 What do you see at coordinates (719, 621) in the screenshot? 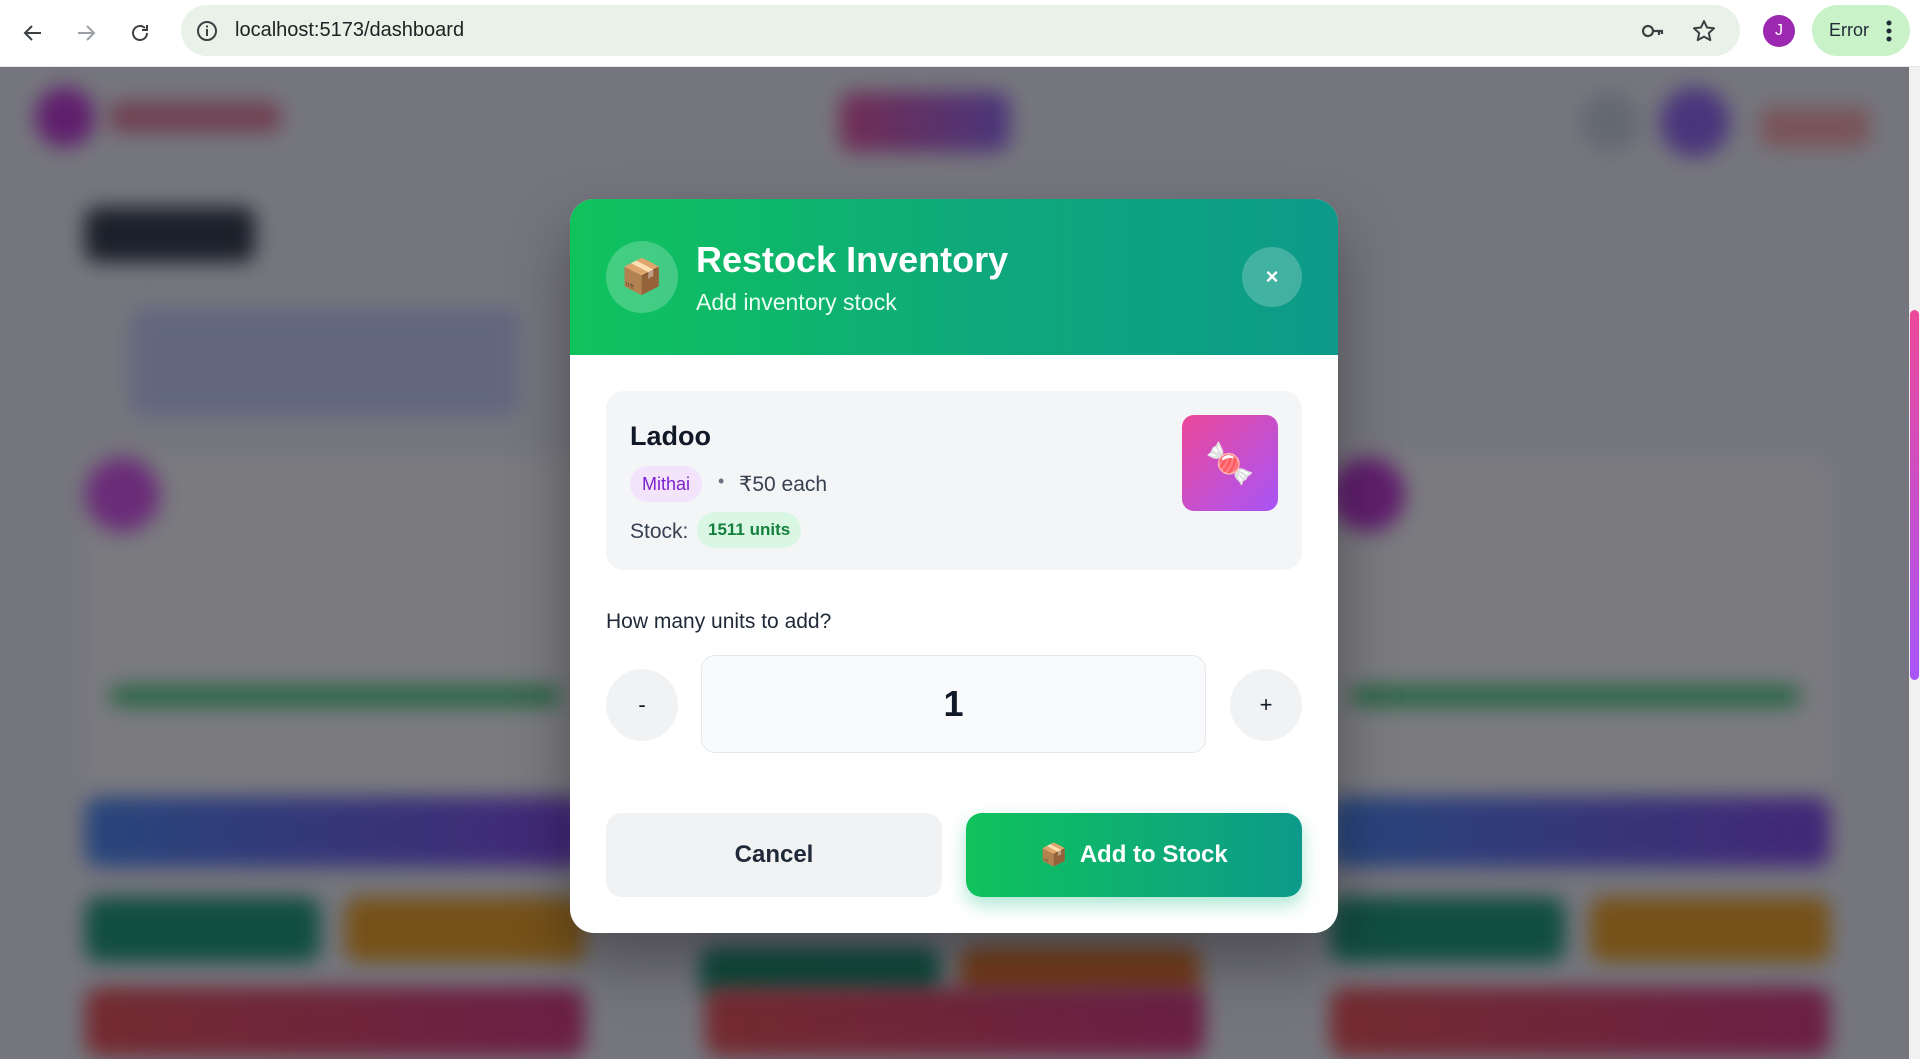
I see `quantity-label: How many units to add?` at bounding box center [719, 621].